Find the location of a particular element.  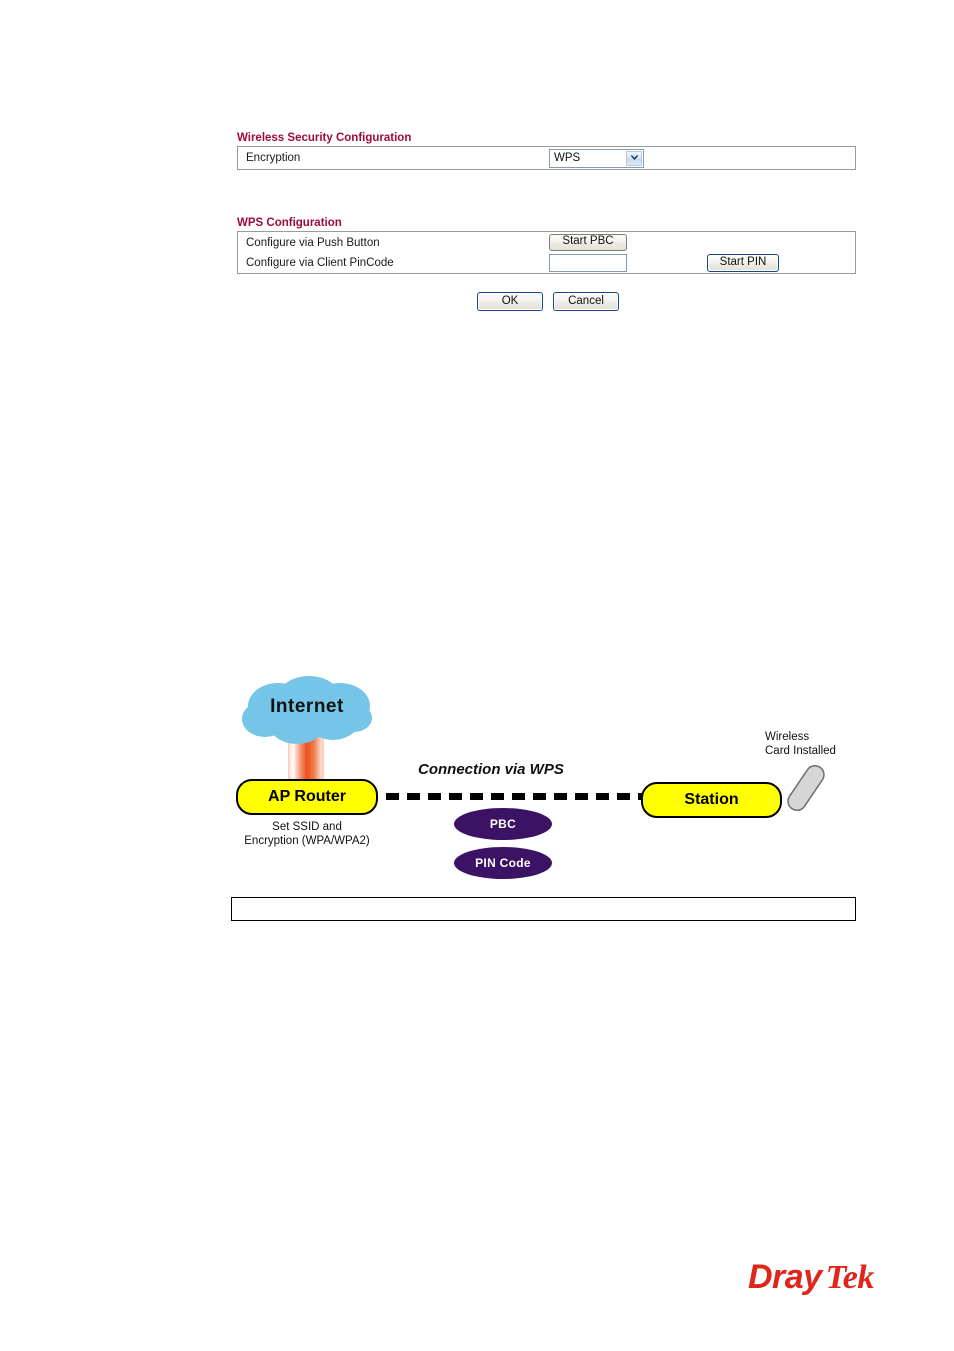

connection-via-wps-title: Connection via WPS is located at coordinates (491, 769).